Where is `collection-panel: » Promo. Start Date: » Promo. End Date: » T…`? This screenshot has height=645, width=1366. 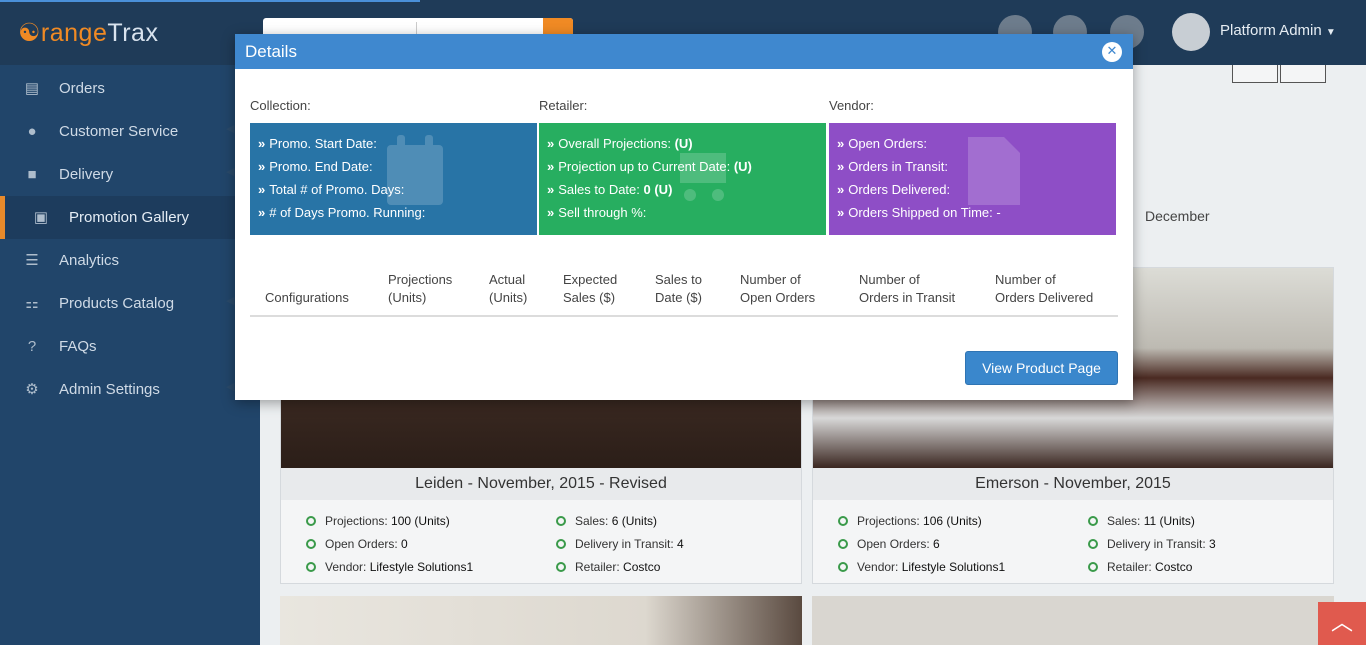 collection-panel: » Promo. Start Date: » Promo. End Date: » T… is located at coordinates (393, 179).